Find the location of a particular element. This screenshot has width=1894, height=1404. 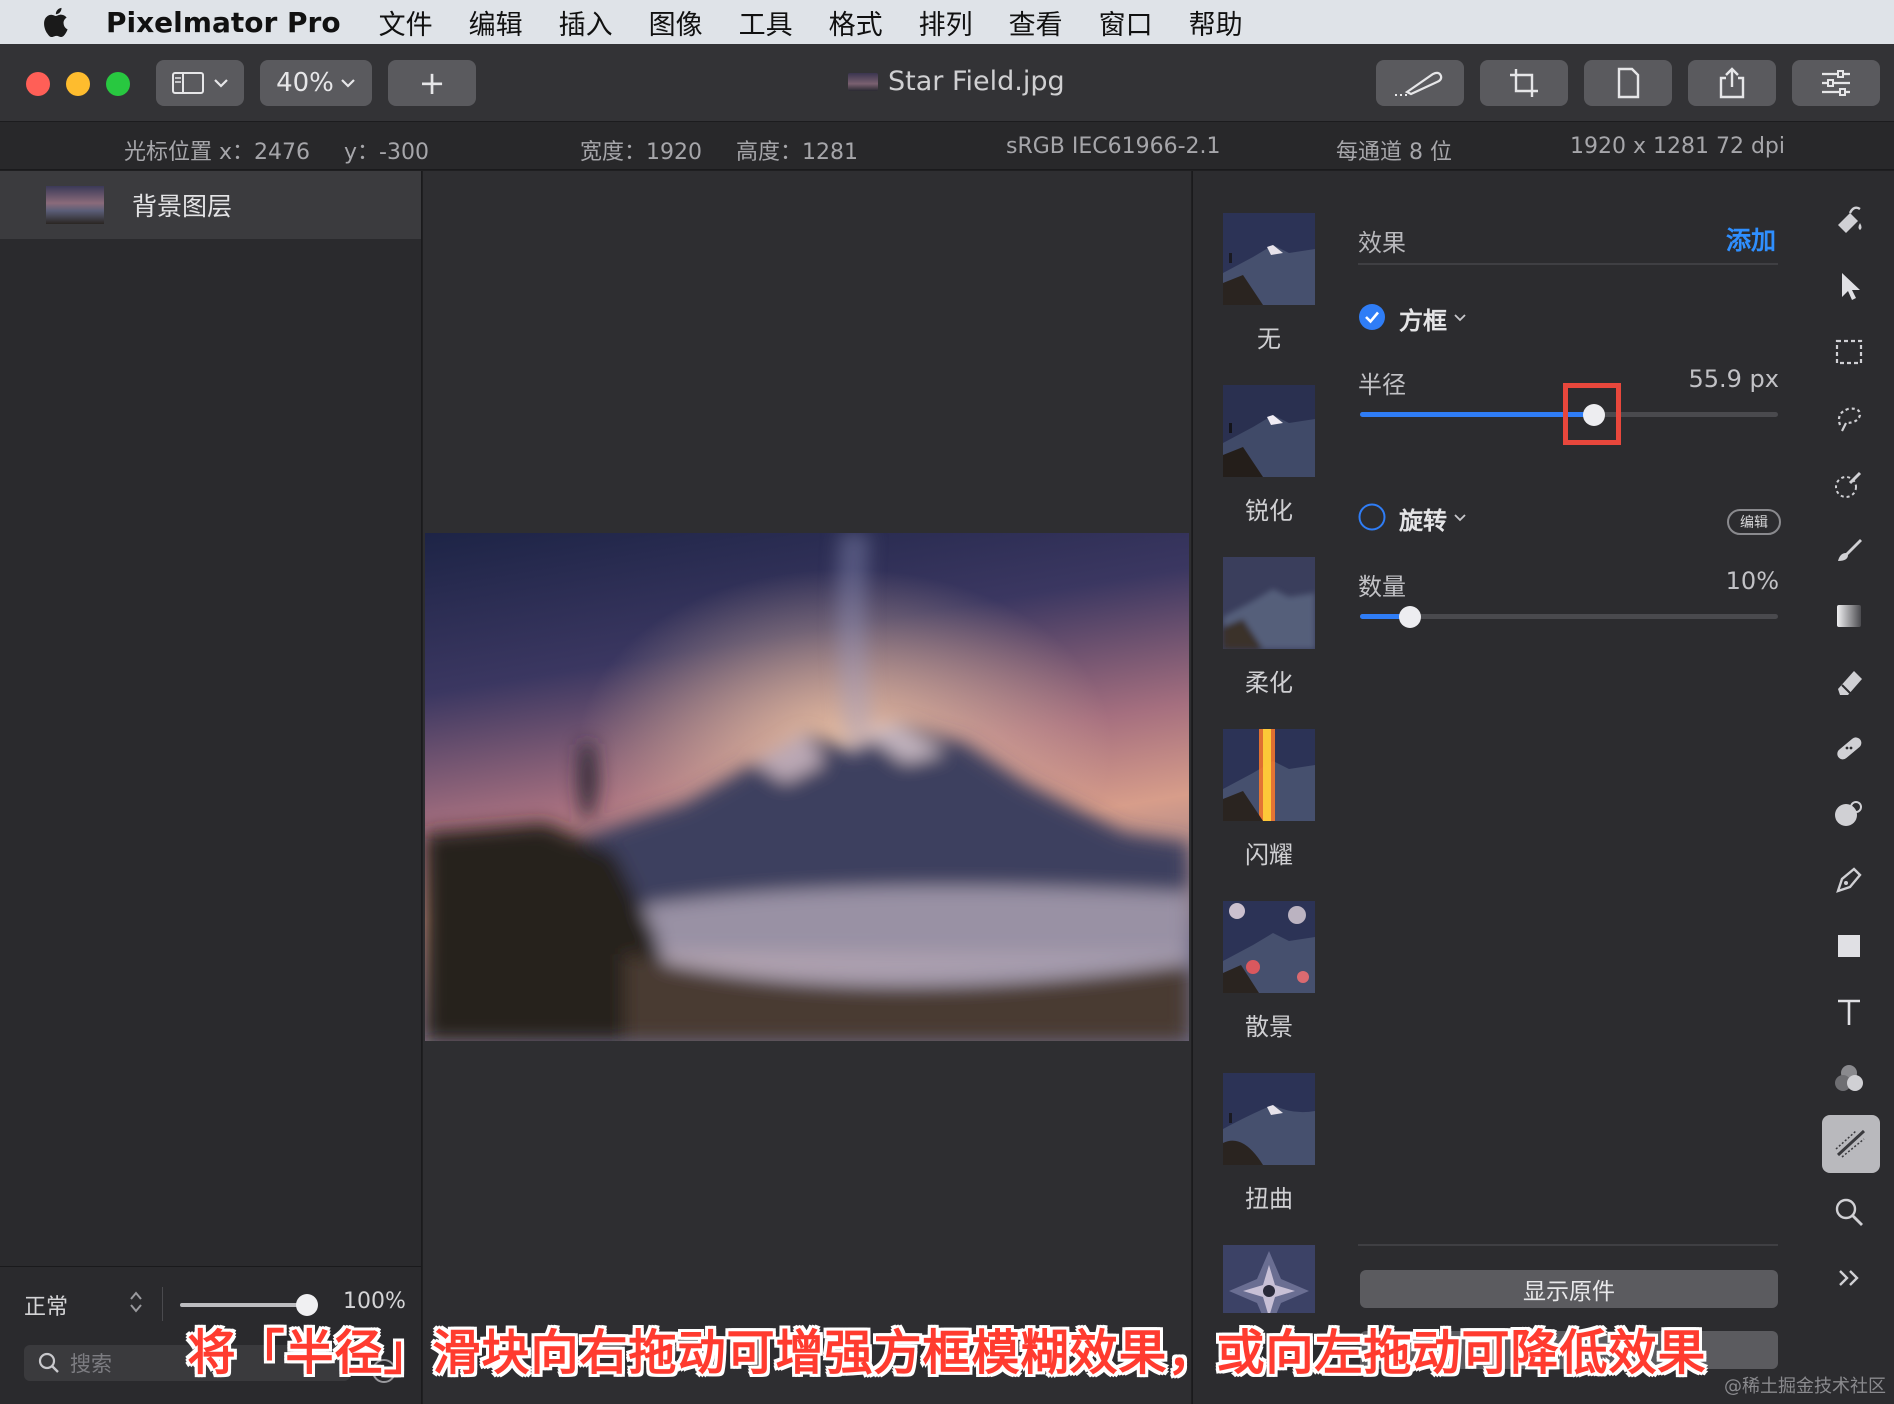

share-icon is located at coordinates (1732, 83).